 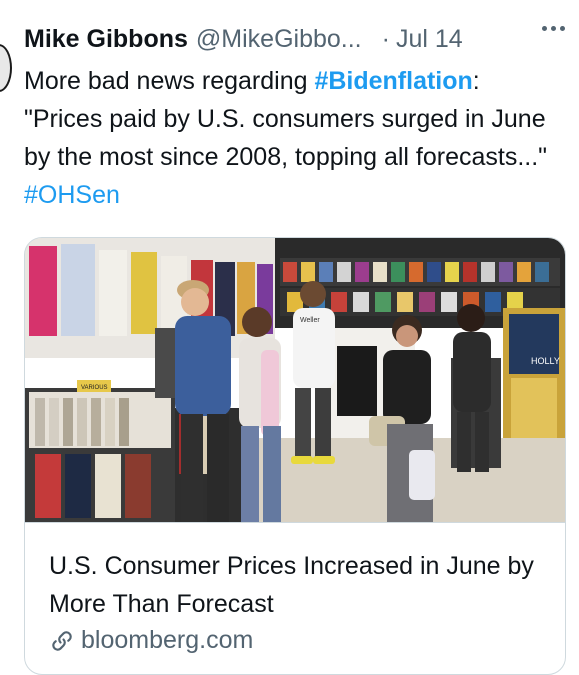 I want to click on card-domain-label: bloomberg.com, so click(x=167, y=640).